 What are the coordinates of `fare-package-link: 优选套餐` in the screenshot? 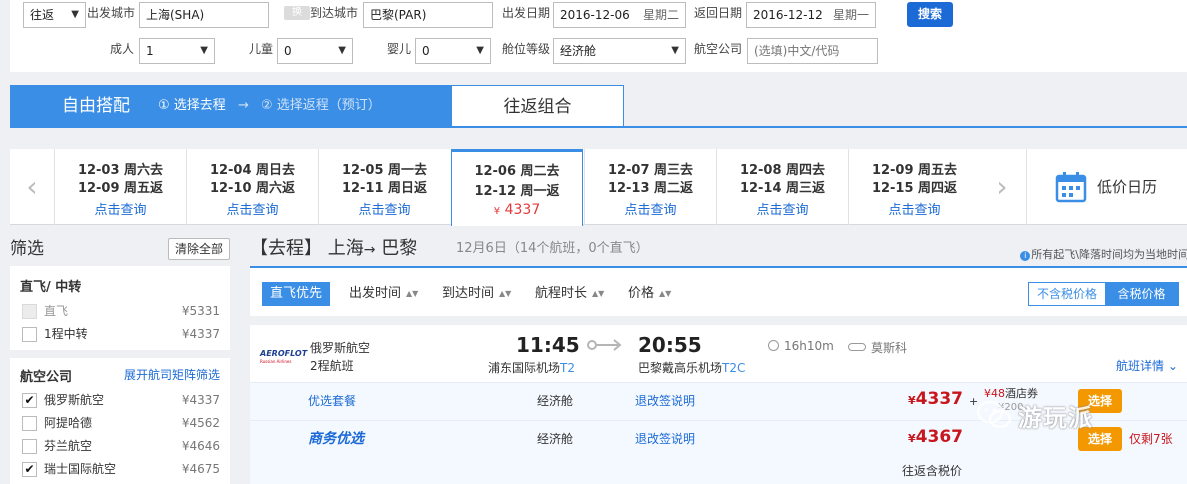 It's located at (332, 401).